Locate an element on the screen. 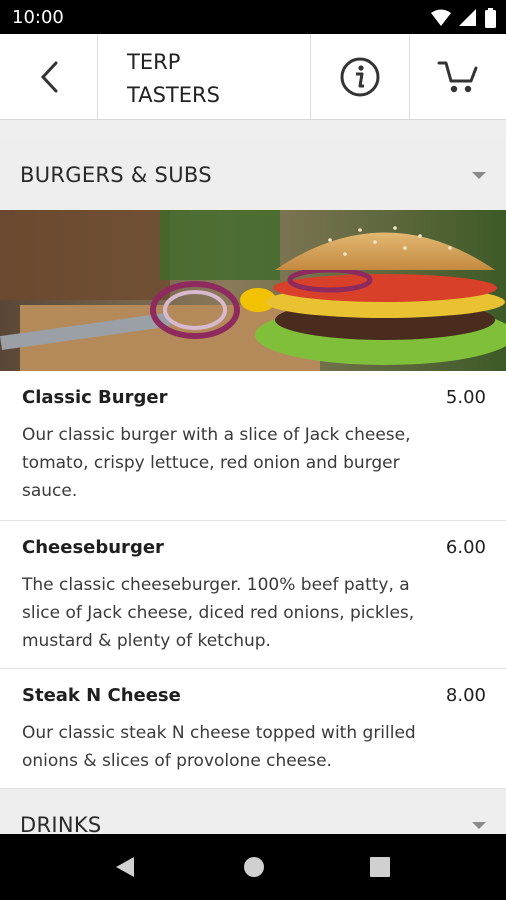 The image size is (506, 900). cart-button is located at coordinates (458, 76).